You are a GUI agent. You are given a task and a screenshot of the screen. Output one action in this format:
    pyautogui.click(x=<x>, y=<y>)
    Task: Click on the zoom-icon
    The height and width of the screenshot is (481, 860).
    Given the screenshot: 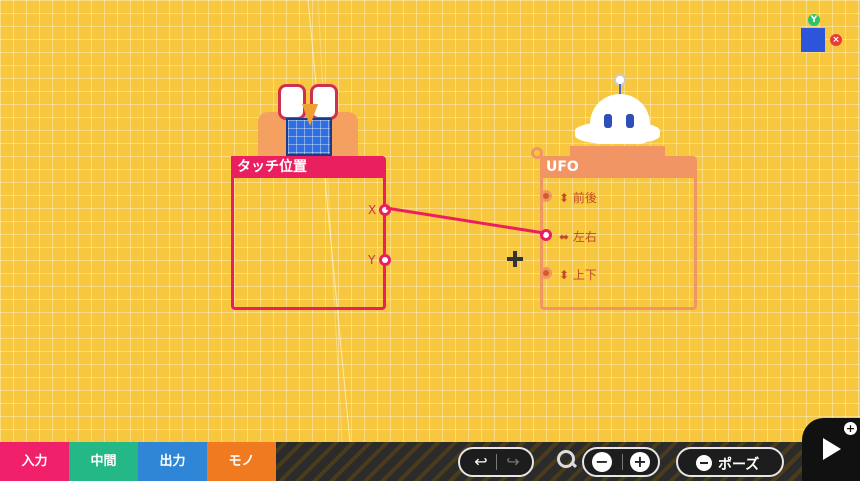 What is the action you would take?
    pyautogui.click(x=567, y=460)
    